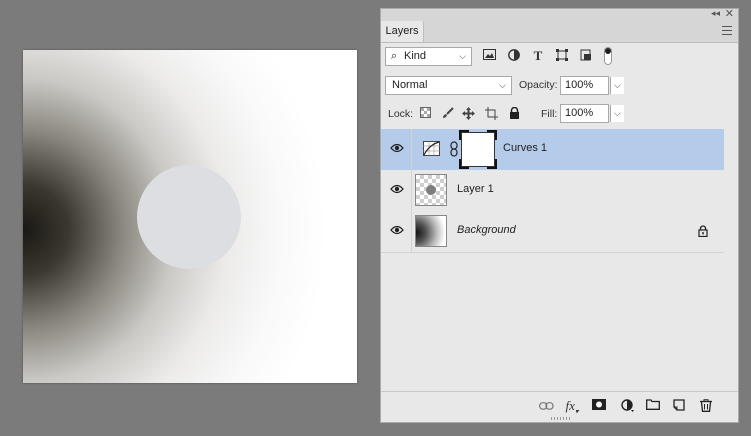 This screenshot has width=751, height=436. Describe the element at coordinates (559, 32) in the screenshot. I see `panel-tab-row: Layers` at that location.